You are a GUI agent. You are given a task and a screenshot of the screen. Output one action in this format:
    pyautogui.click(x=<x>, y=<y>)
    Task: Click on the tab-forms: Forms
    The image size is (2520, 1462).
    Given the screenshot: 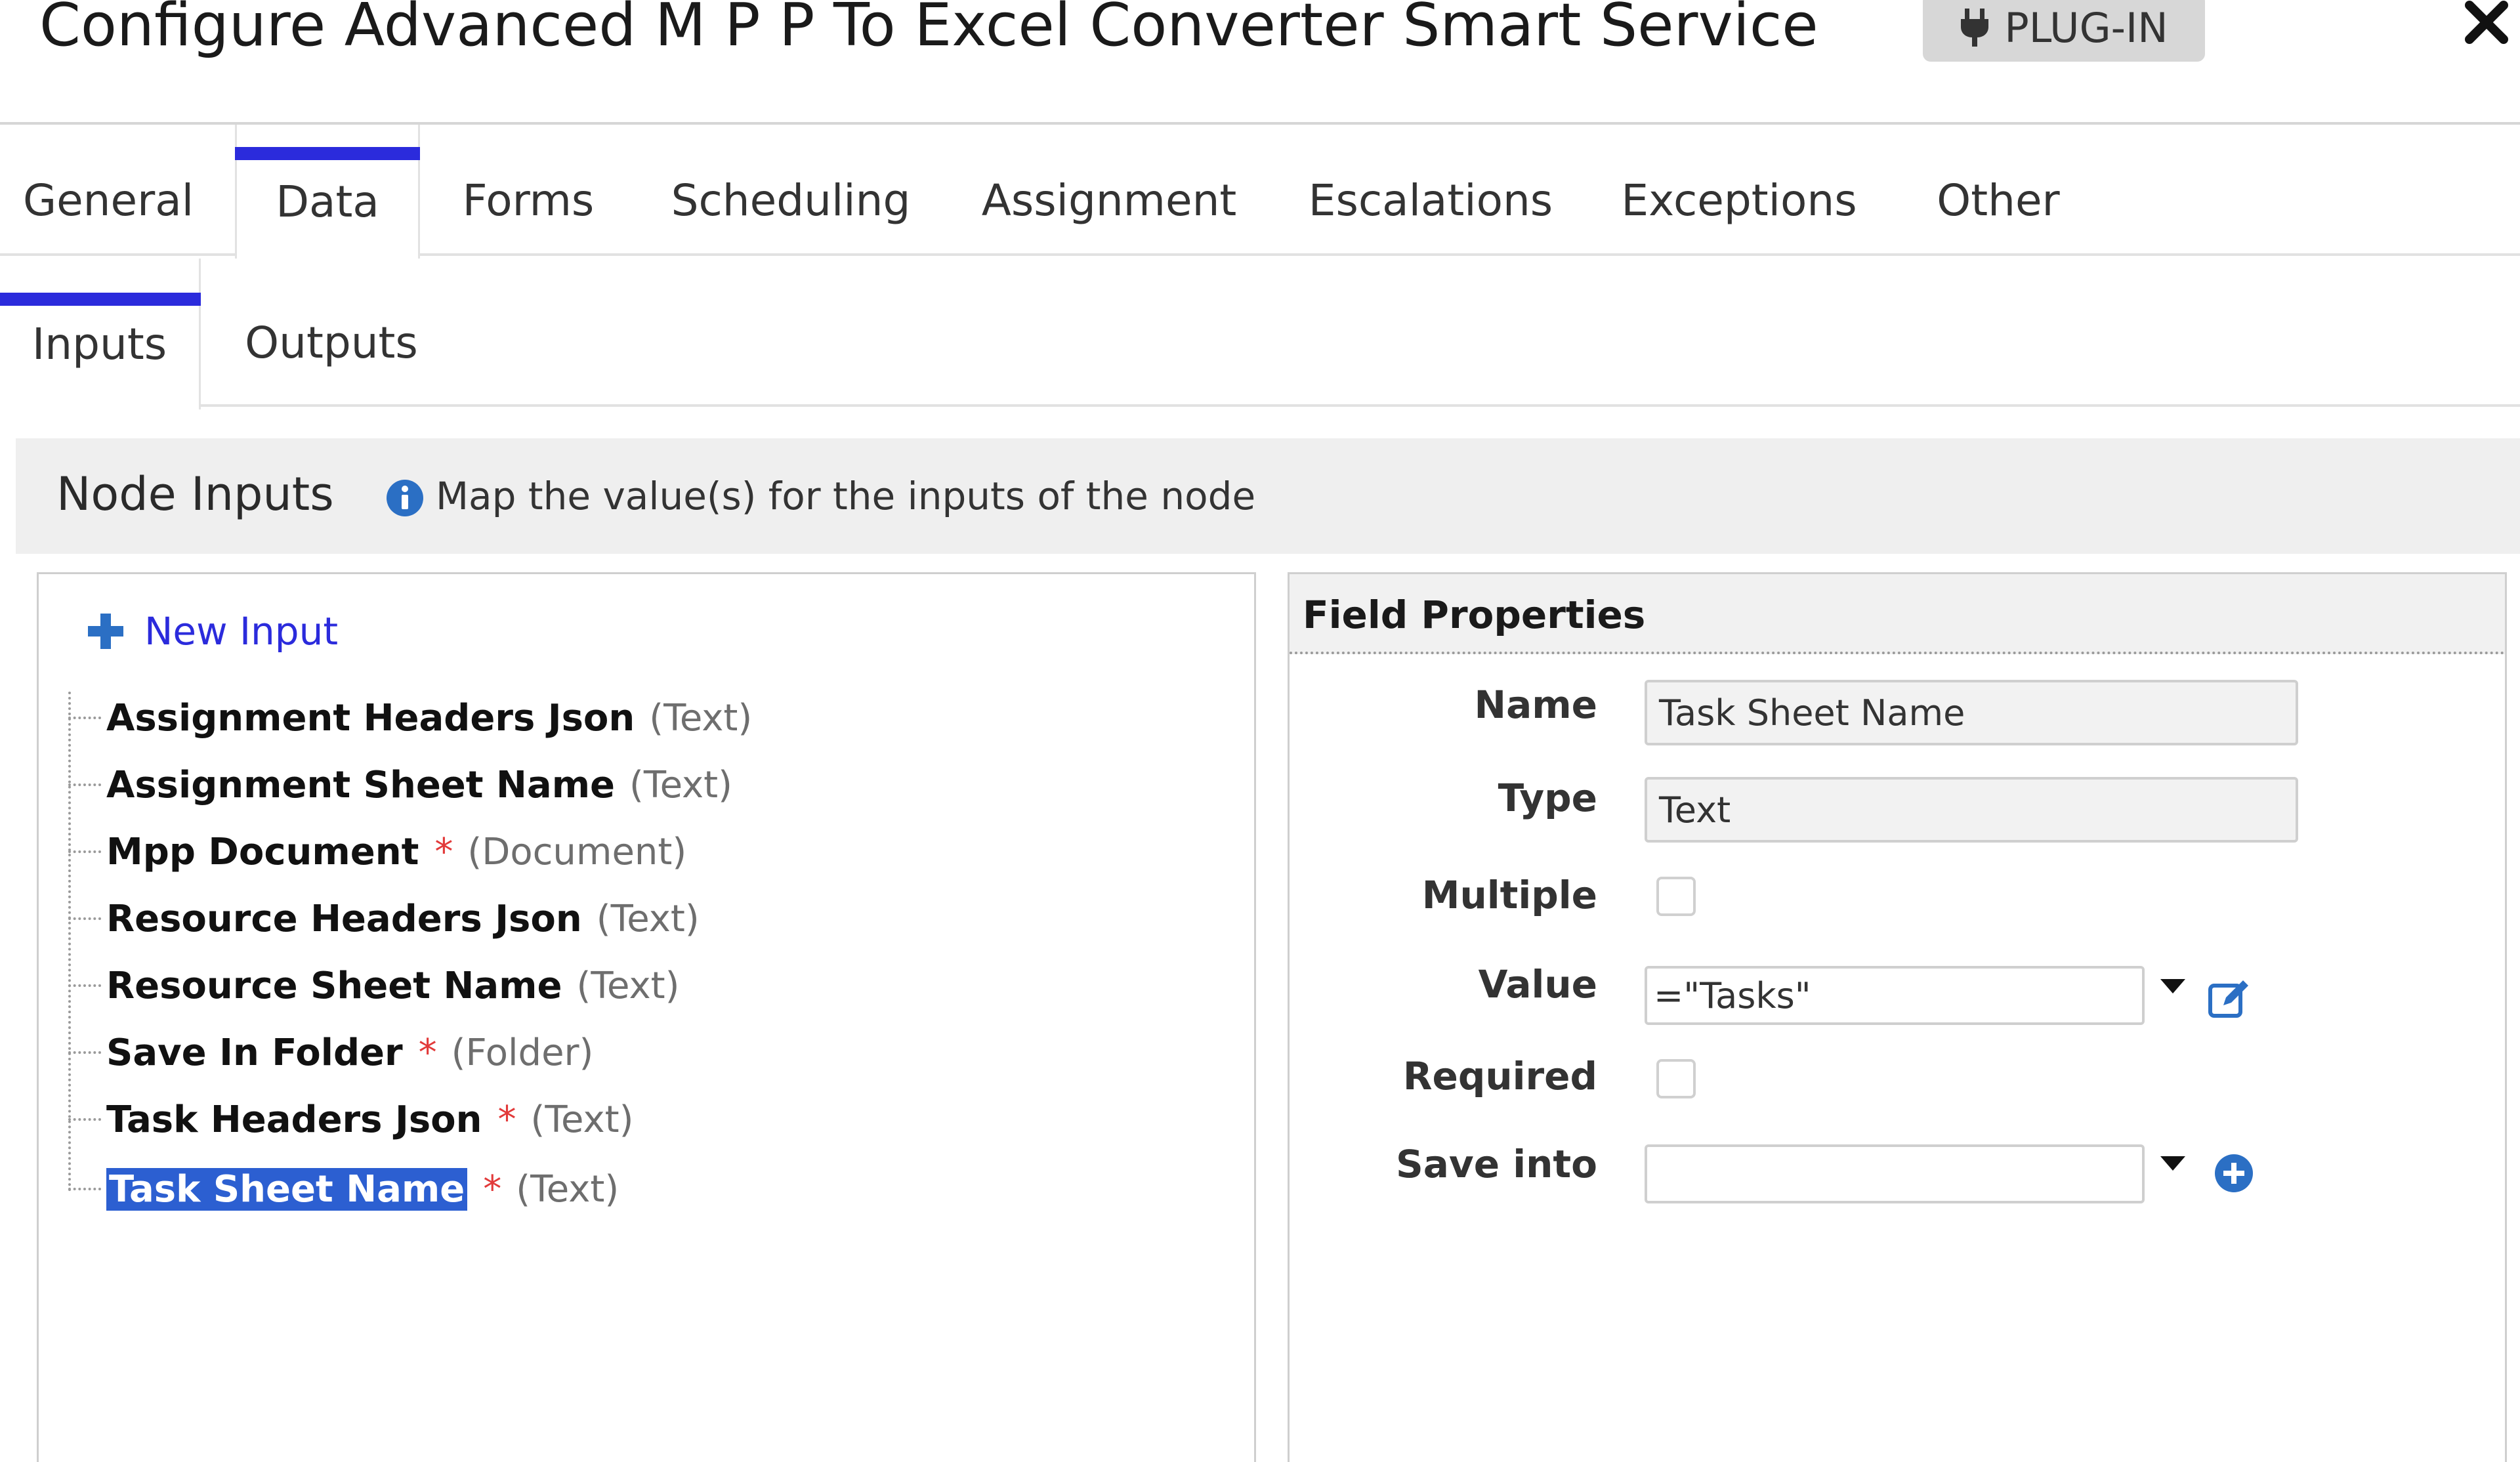 What is the action you would take?
    pyautogui.click(x=528, y=190)
    